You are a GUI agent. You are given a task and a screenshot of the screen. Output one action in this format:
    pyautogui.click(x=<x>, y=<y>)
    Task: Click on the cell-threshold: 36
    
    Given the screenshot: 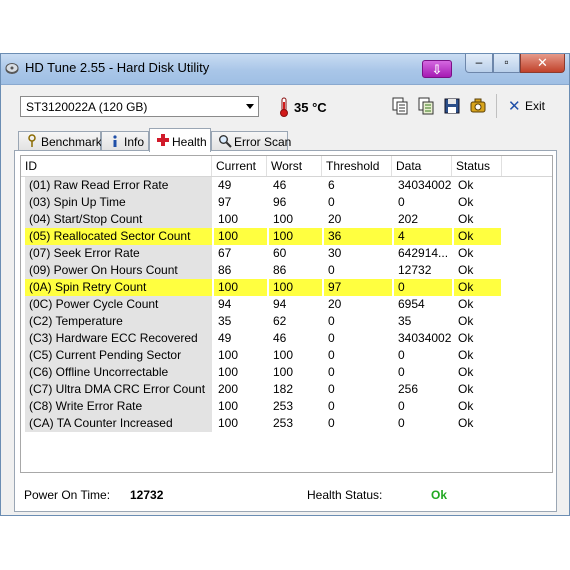 What is the action you would take?
    pyautogui.click(x=358, y=236)
    